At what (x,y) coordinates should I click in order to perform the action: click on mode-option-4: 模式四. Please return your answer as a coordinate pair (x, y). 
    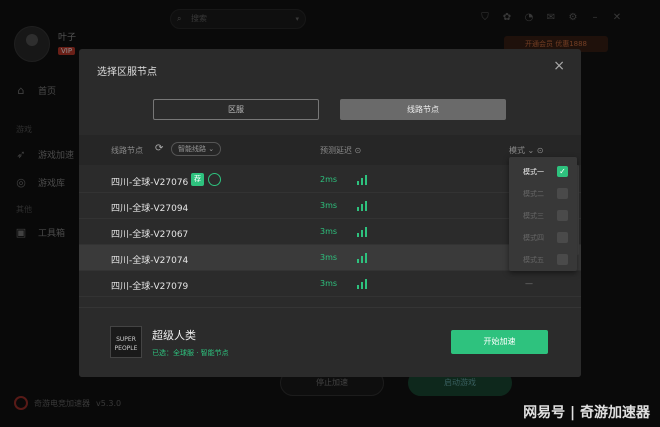
    Looking at the image, I should click on (543, 238).